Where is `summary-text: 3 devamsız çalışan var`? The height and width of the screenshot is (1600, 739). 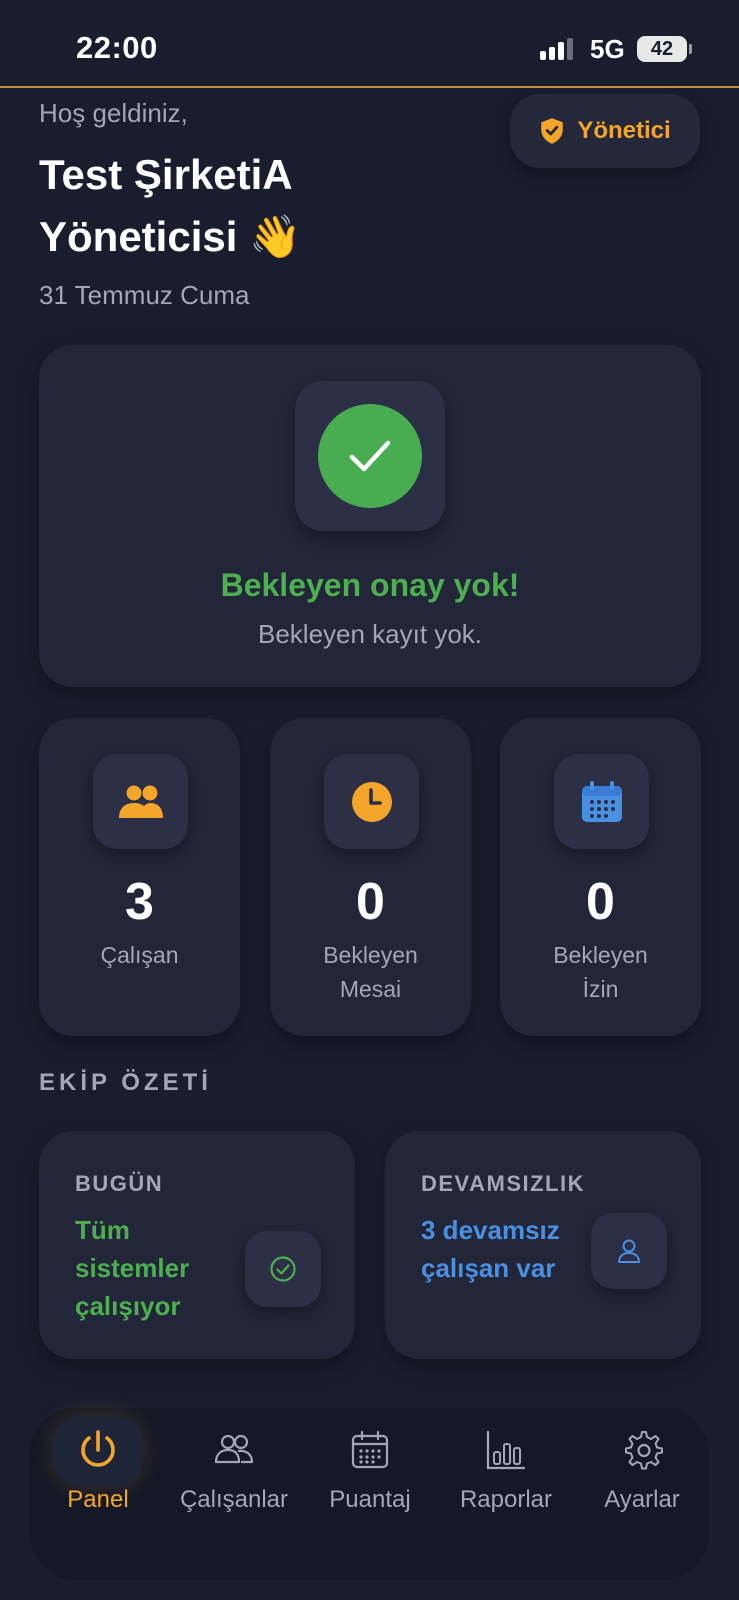 summary-text: 3 devamsız çalışan var is located at coordinates (490, 1249).